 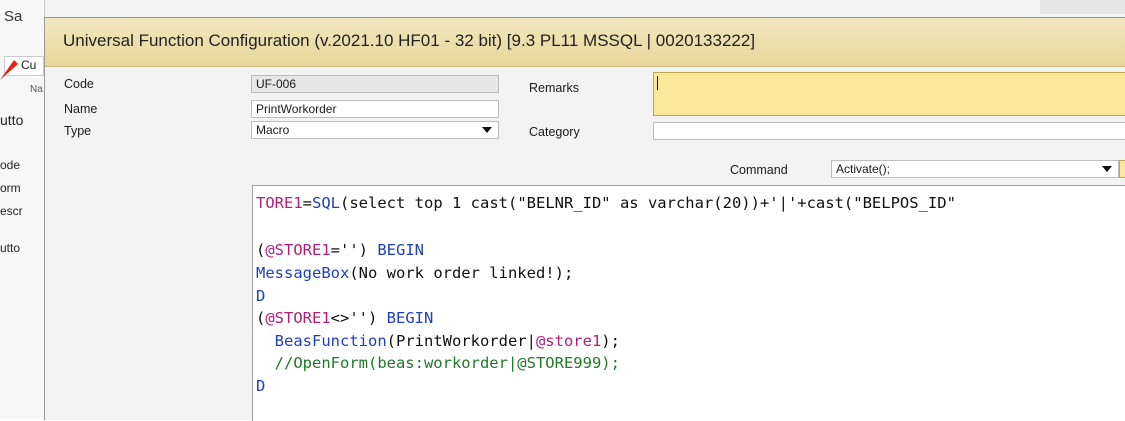 I want to click on code-token: =''), so click(x=354, y=250).